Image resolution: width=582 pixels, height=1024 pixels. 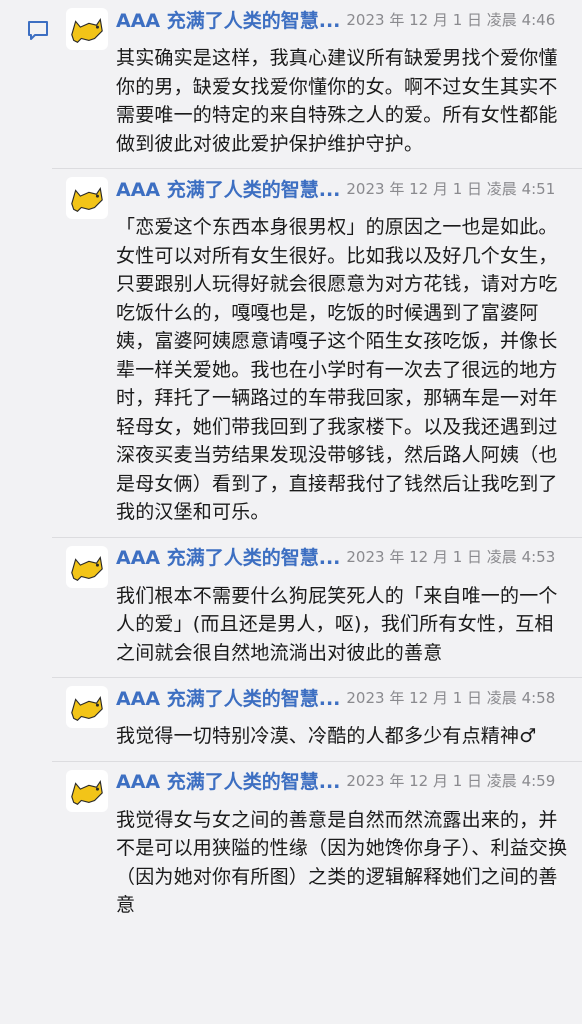 I want to click on timestamp: 2023 年 12 月 1 日 凌晨 4:51, so click(x=451, y=188).